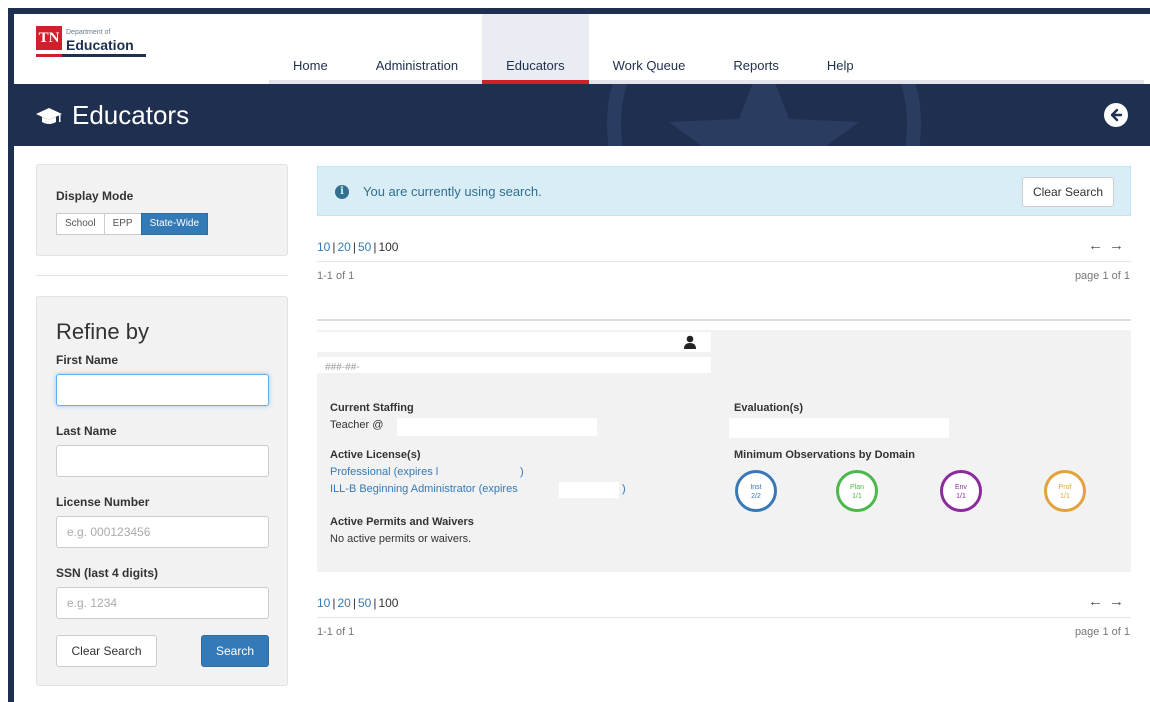 The width and height of the screenshot is (1150, 702). I want to click on page-size-20: 20, so click(343, 247).